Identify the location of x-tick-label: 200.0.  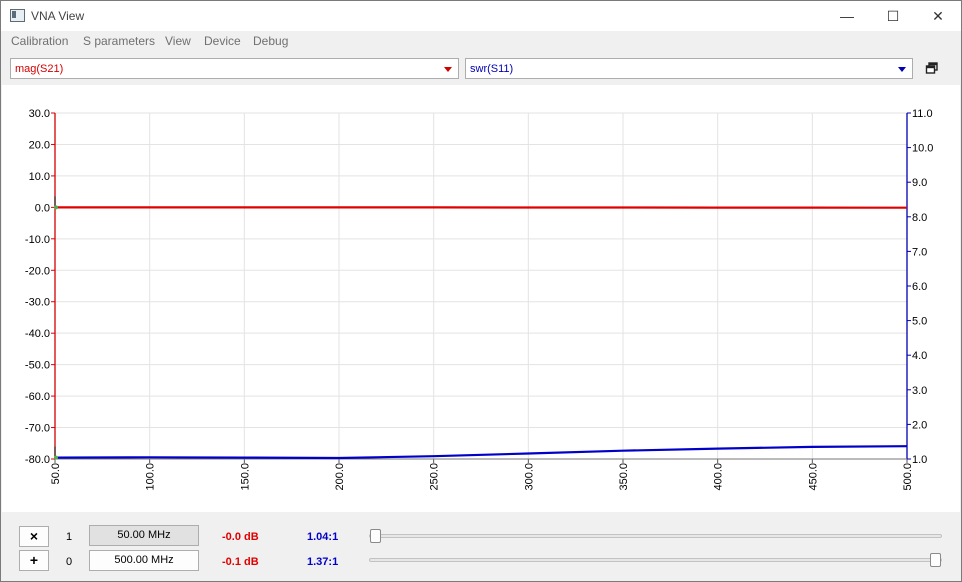
(340, 477).